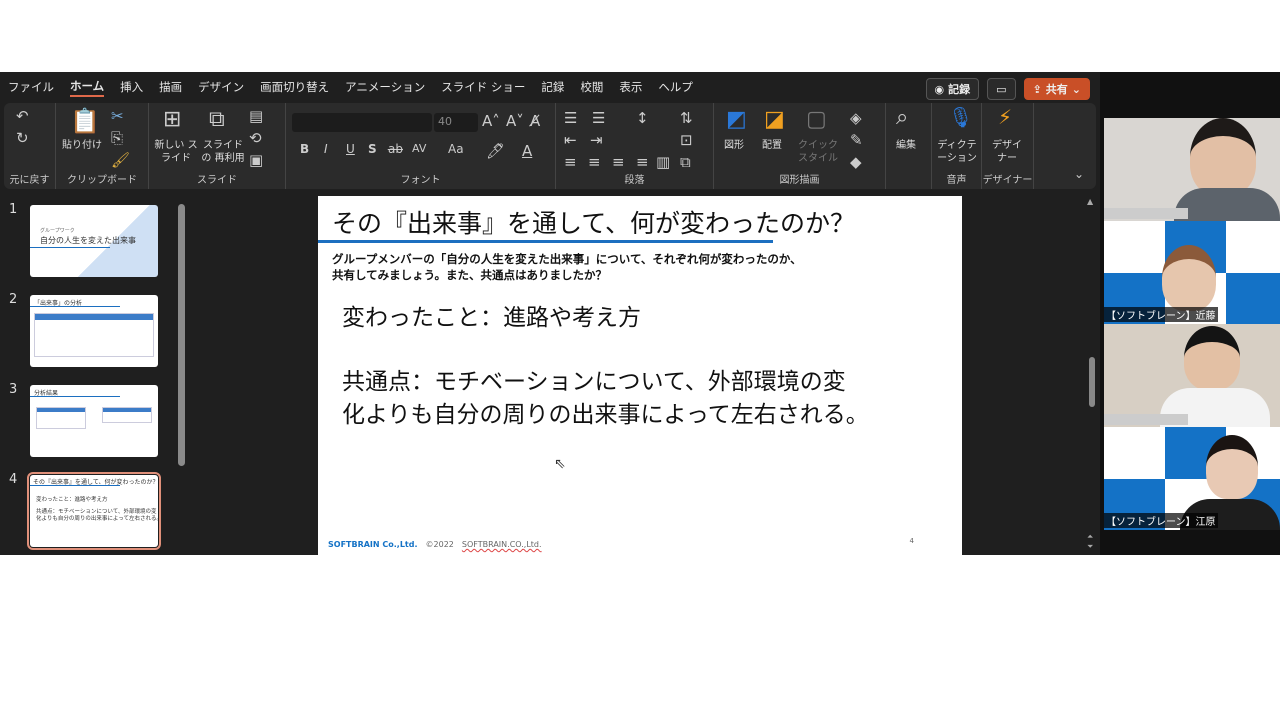  What do you see at coordinates (223, 152) in the screenshot?
I see `reuse-slides-button: スライドの 再利用` at bounding box center [223, 152].